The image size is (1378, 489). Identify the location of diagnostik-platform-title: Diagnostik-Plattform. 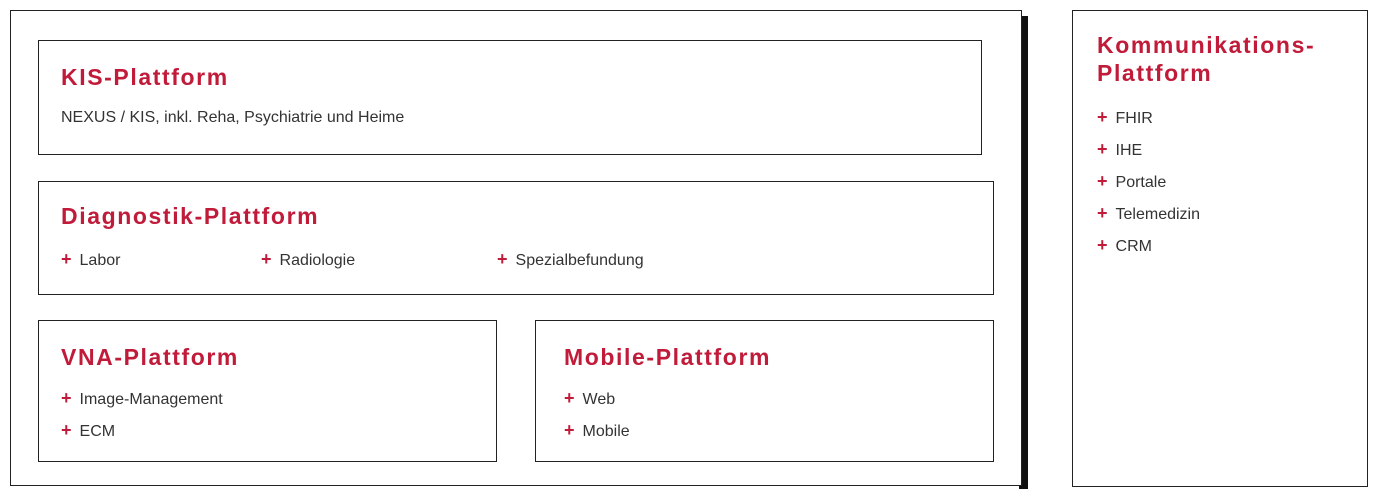
(190, 216).